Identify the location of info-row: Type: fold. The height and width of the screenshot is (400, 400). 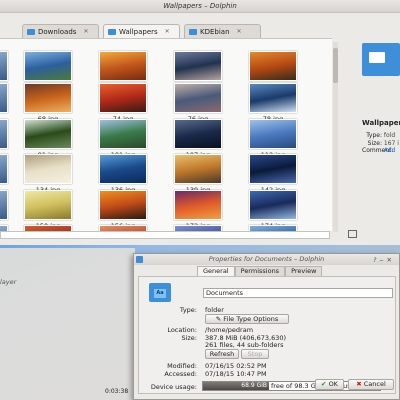
(380, 136).